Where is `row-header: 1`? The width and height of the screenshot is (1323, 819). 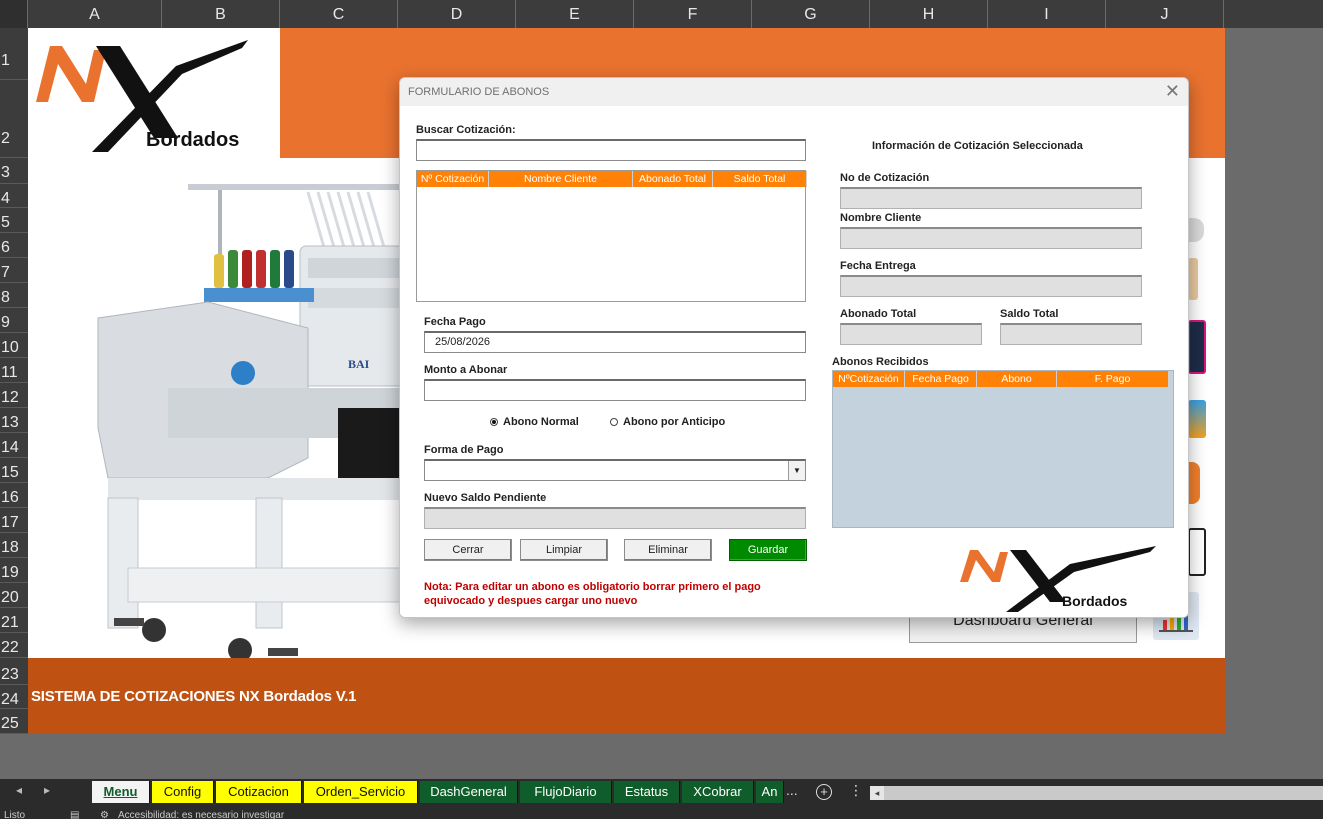
row-header: 1 is located at coordinates (14, 54).